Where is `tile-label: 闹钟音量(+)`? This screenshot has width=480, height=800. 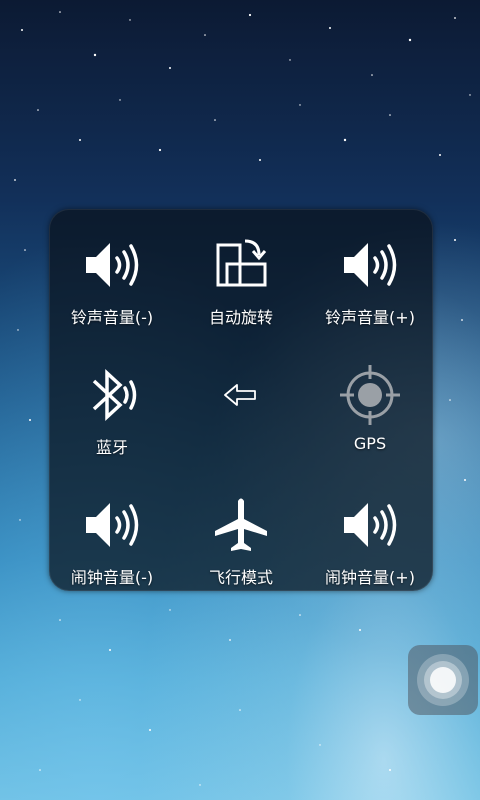 tile-label: 闹钟音量(+) is located at coordinates (370, 577).